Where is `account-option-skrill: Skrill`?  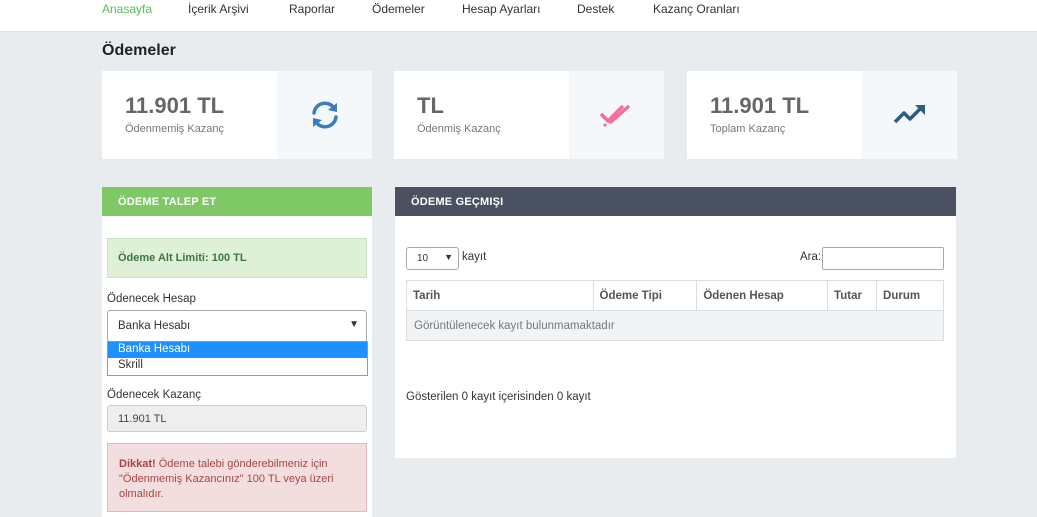
account-option-skrill: Skrill is located at coordinates (237, 366).